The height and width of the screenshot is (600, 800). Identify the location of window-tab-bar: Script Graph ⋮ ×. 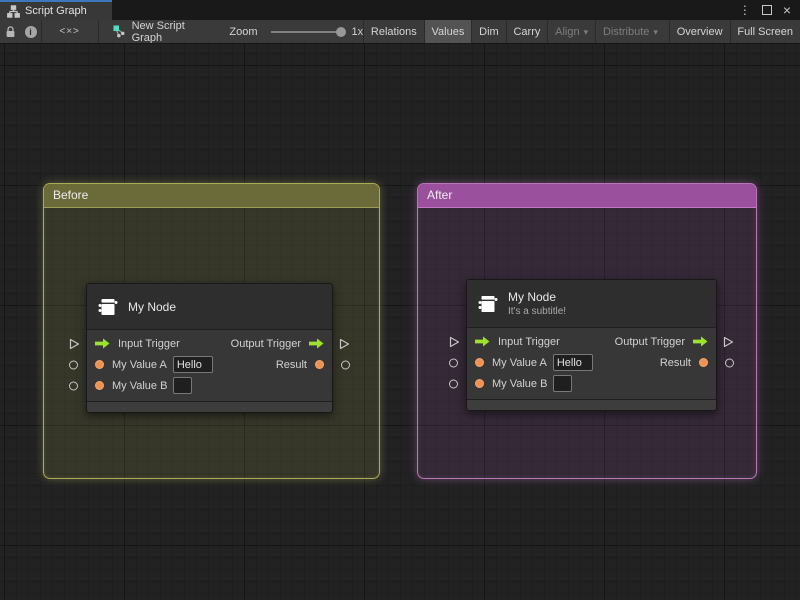
(400, 10).